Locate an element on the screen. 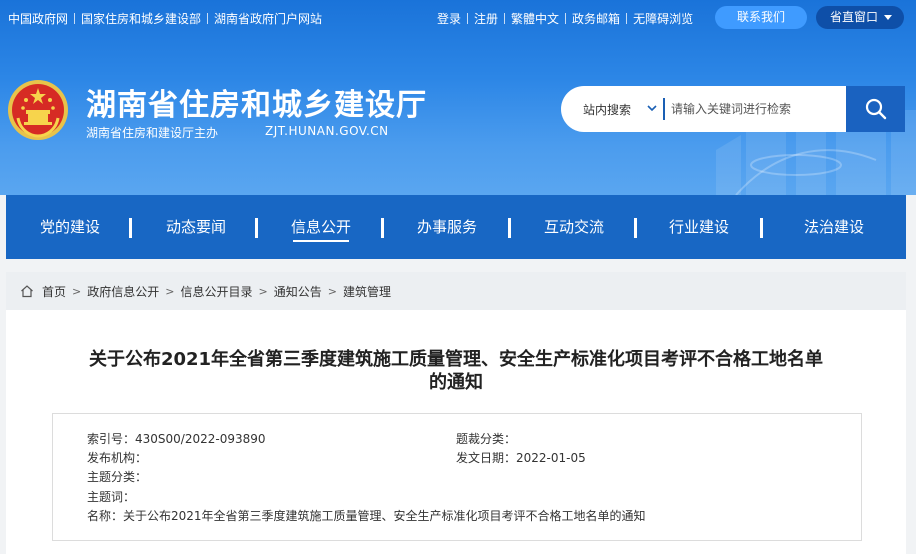  search-button is located at coordinates (875, 109).